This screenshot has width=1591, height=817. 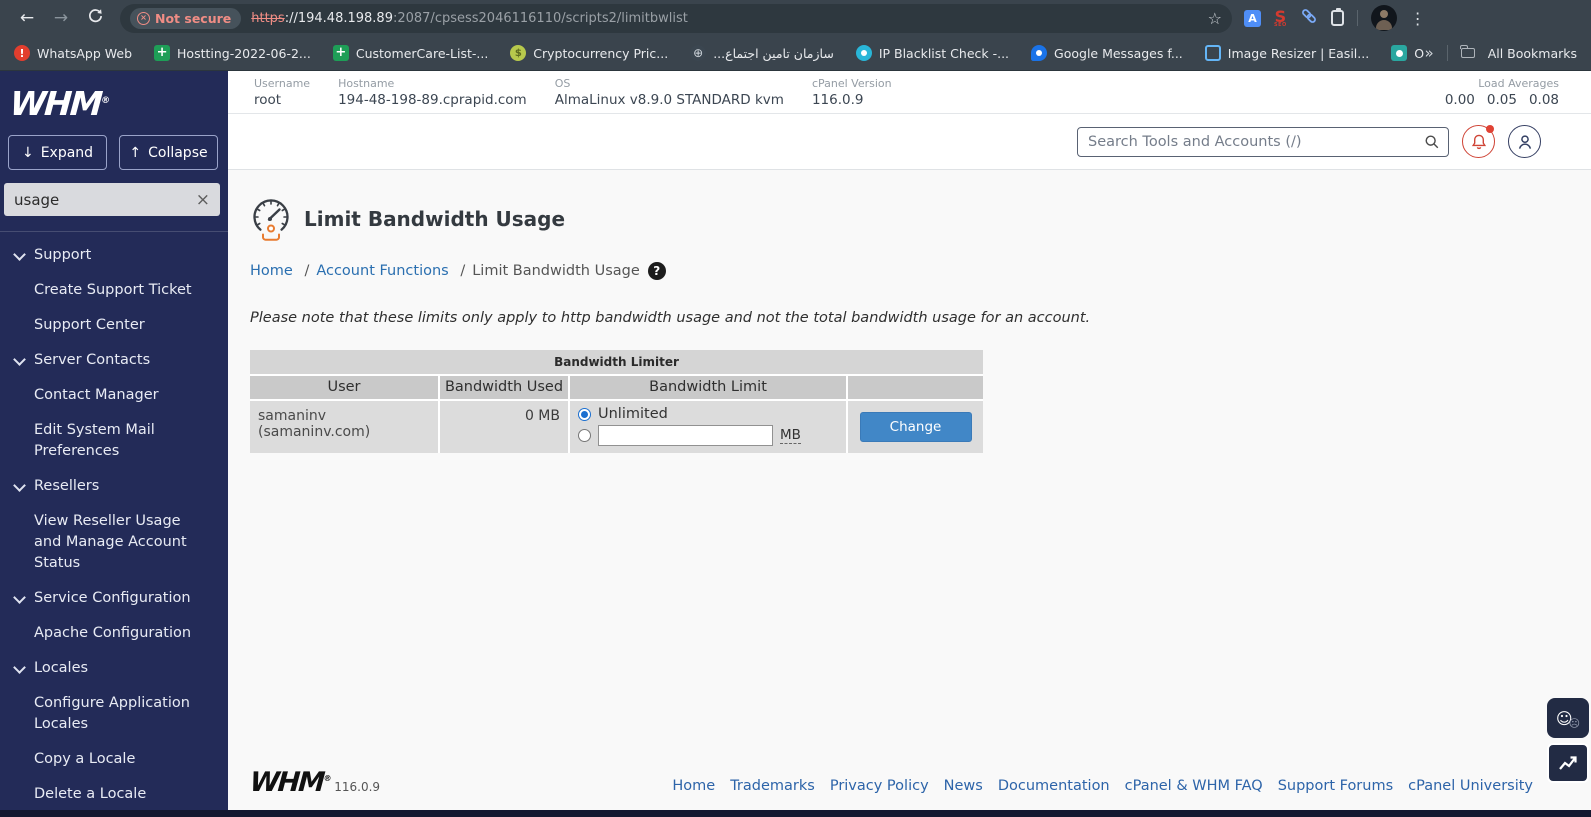 I want to click on search-input, so click(x=1263, y=141).